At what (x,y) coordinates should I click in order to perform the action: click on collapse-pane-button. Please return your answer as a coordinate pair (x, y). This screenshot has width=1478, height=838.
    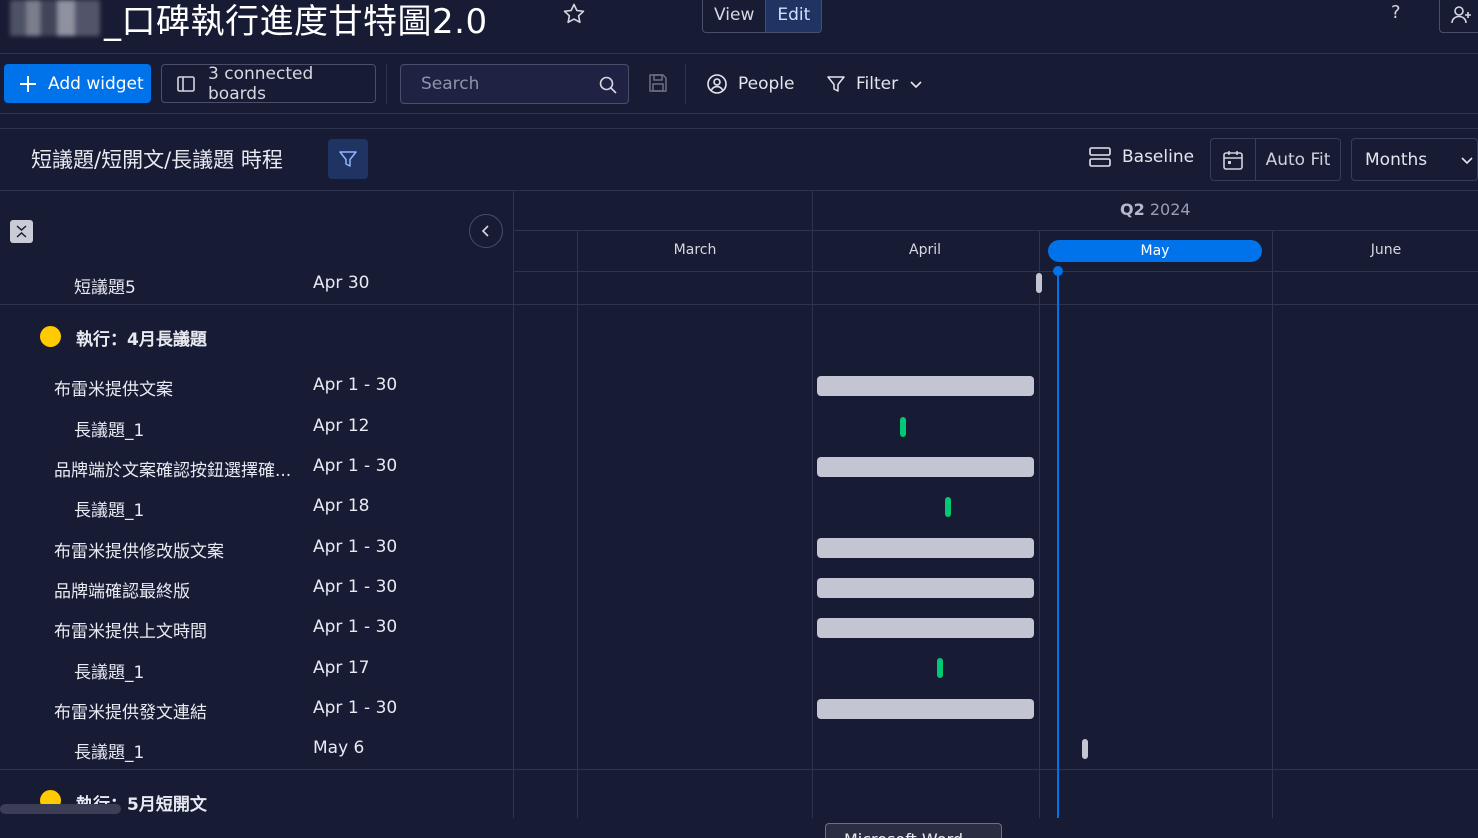
    Looking at the image, I should click on (486, 231).